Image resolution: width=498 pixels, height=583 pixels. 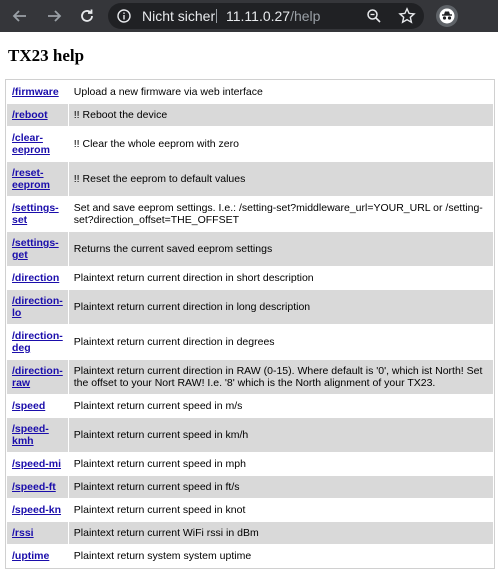 I want to click on command-cell: /speed, so click(x=37, y=406).